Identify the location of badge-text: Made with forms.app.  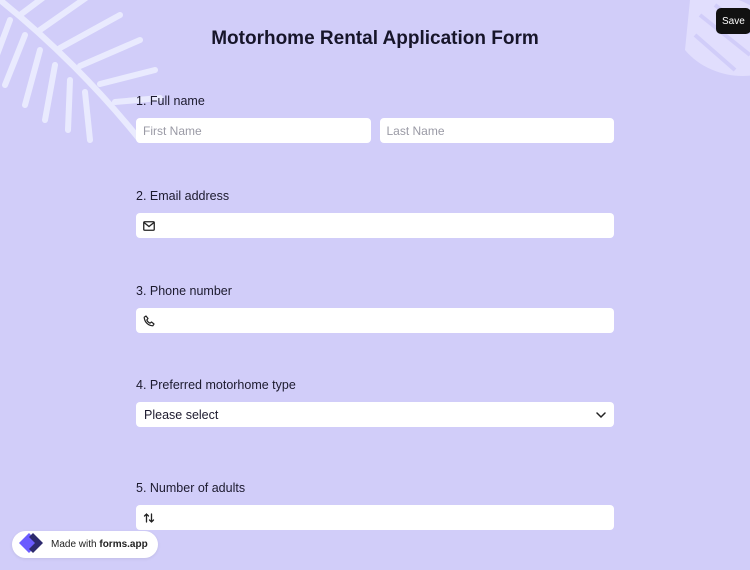
(99, 544).